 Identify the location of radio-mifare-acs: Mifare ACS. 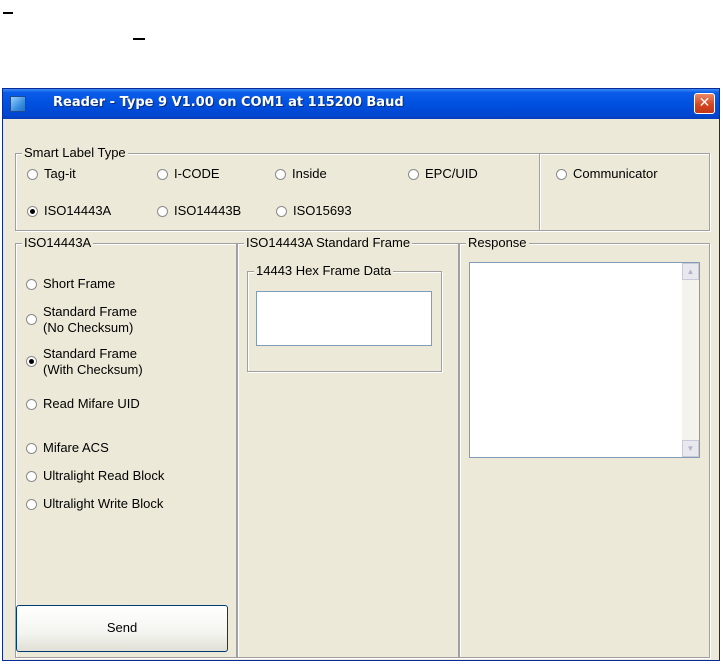
(67, 448).